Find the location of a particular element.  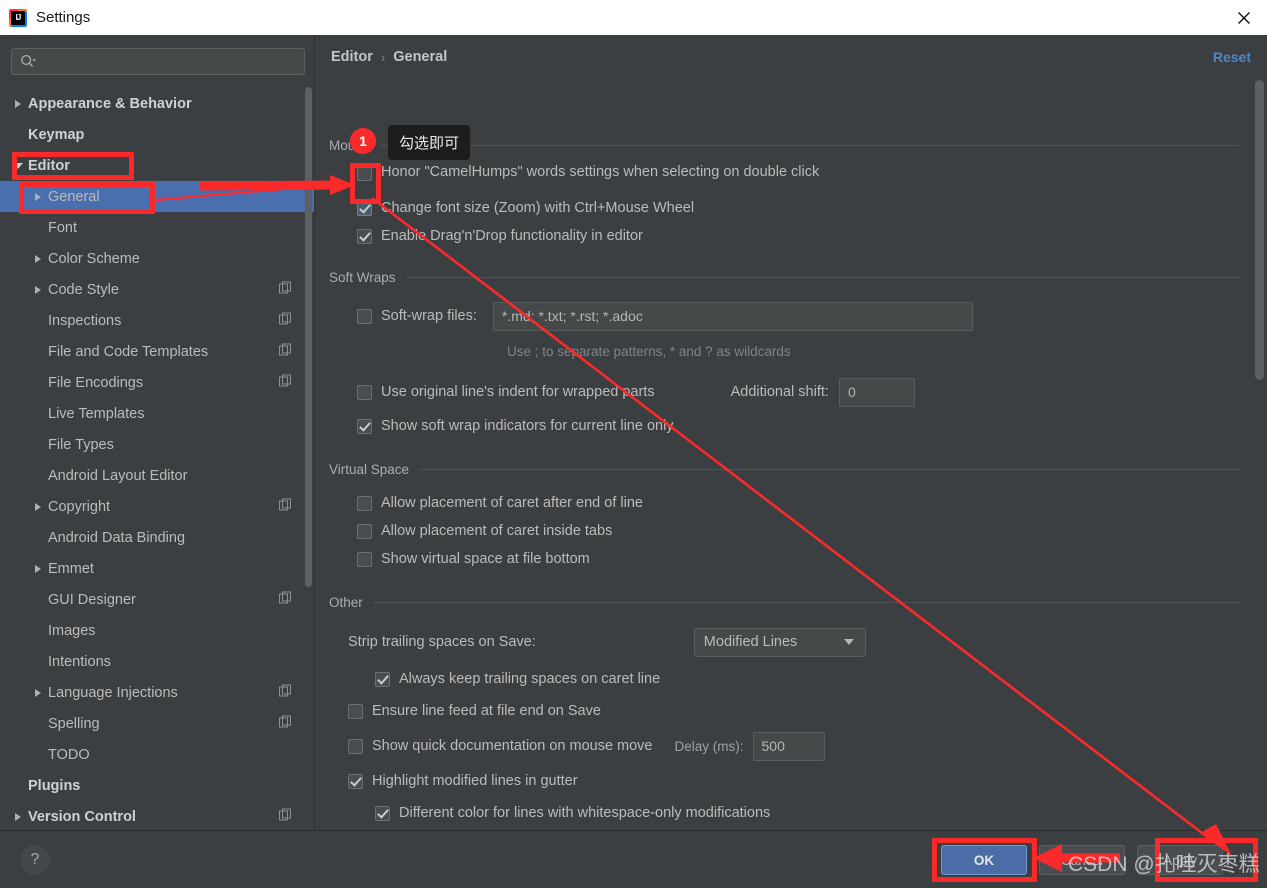

soft-wrap-files-input is located at coordinates (732, 316).